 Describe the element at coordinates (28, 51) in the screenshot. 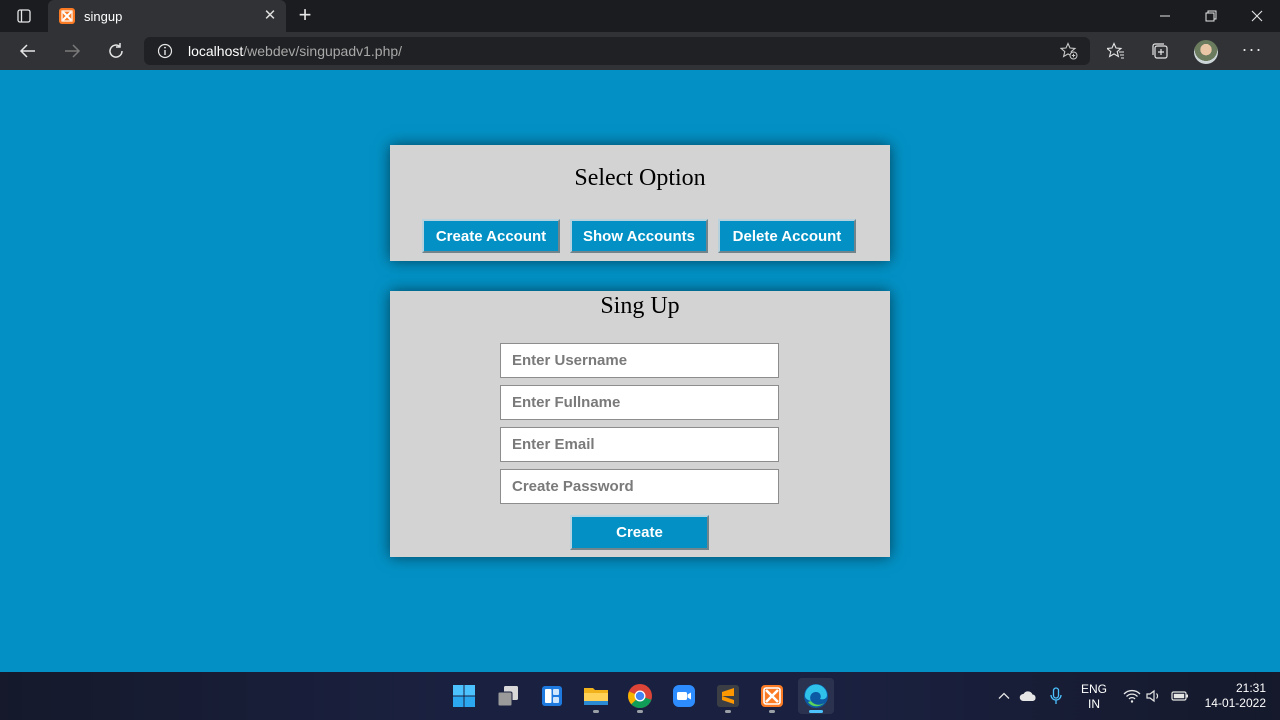

I see `back-icon` at that location.